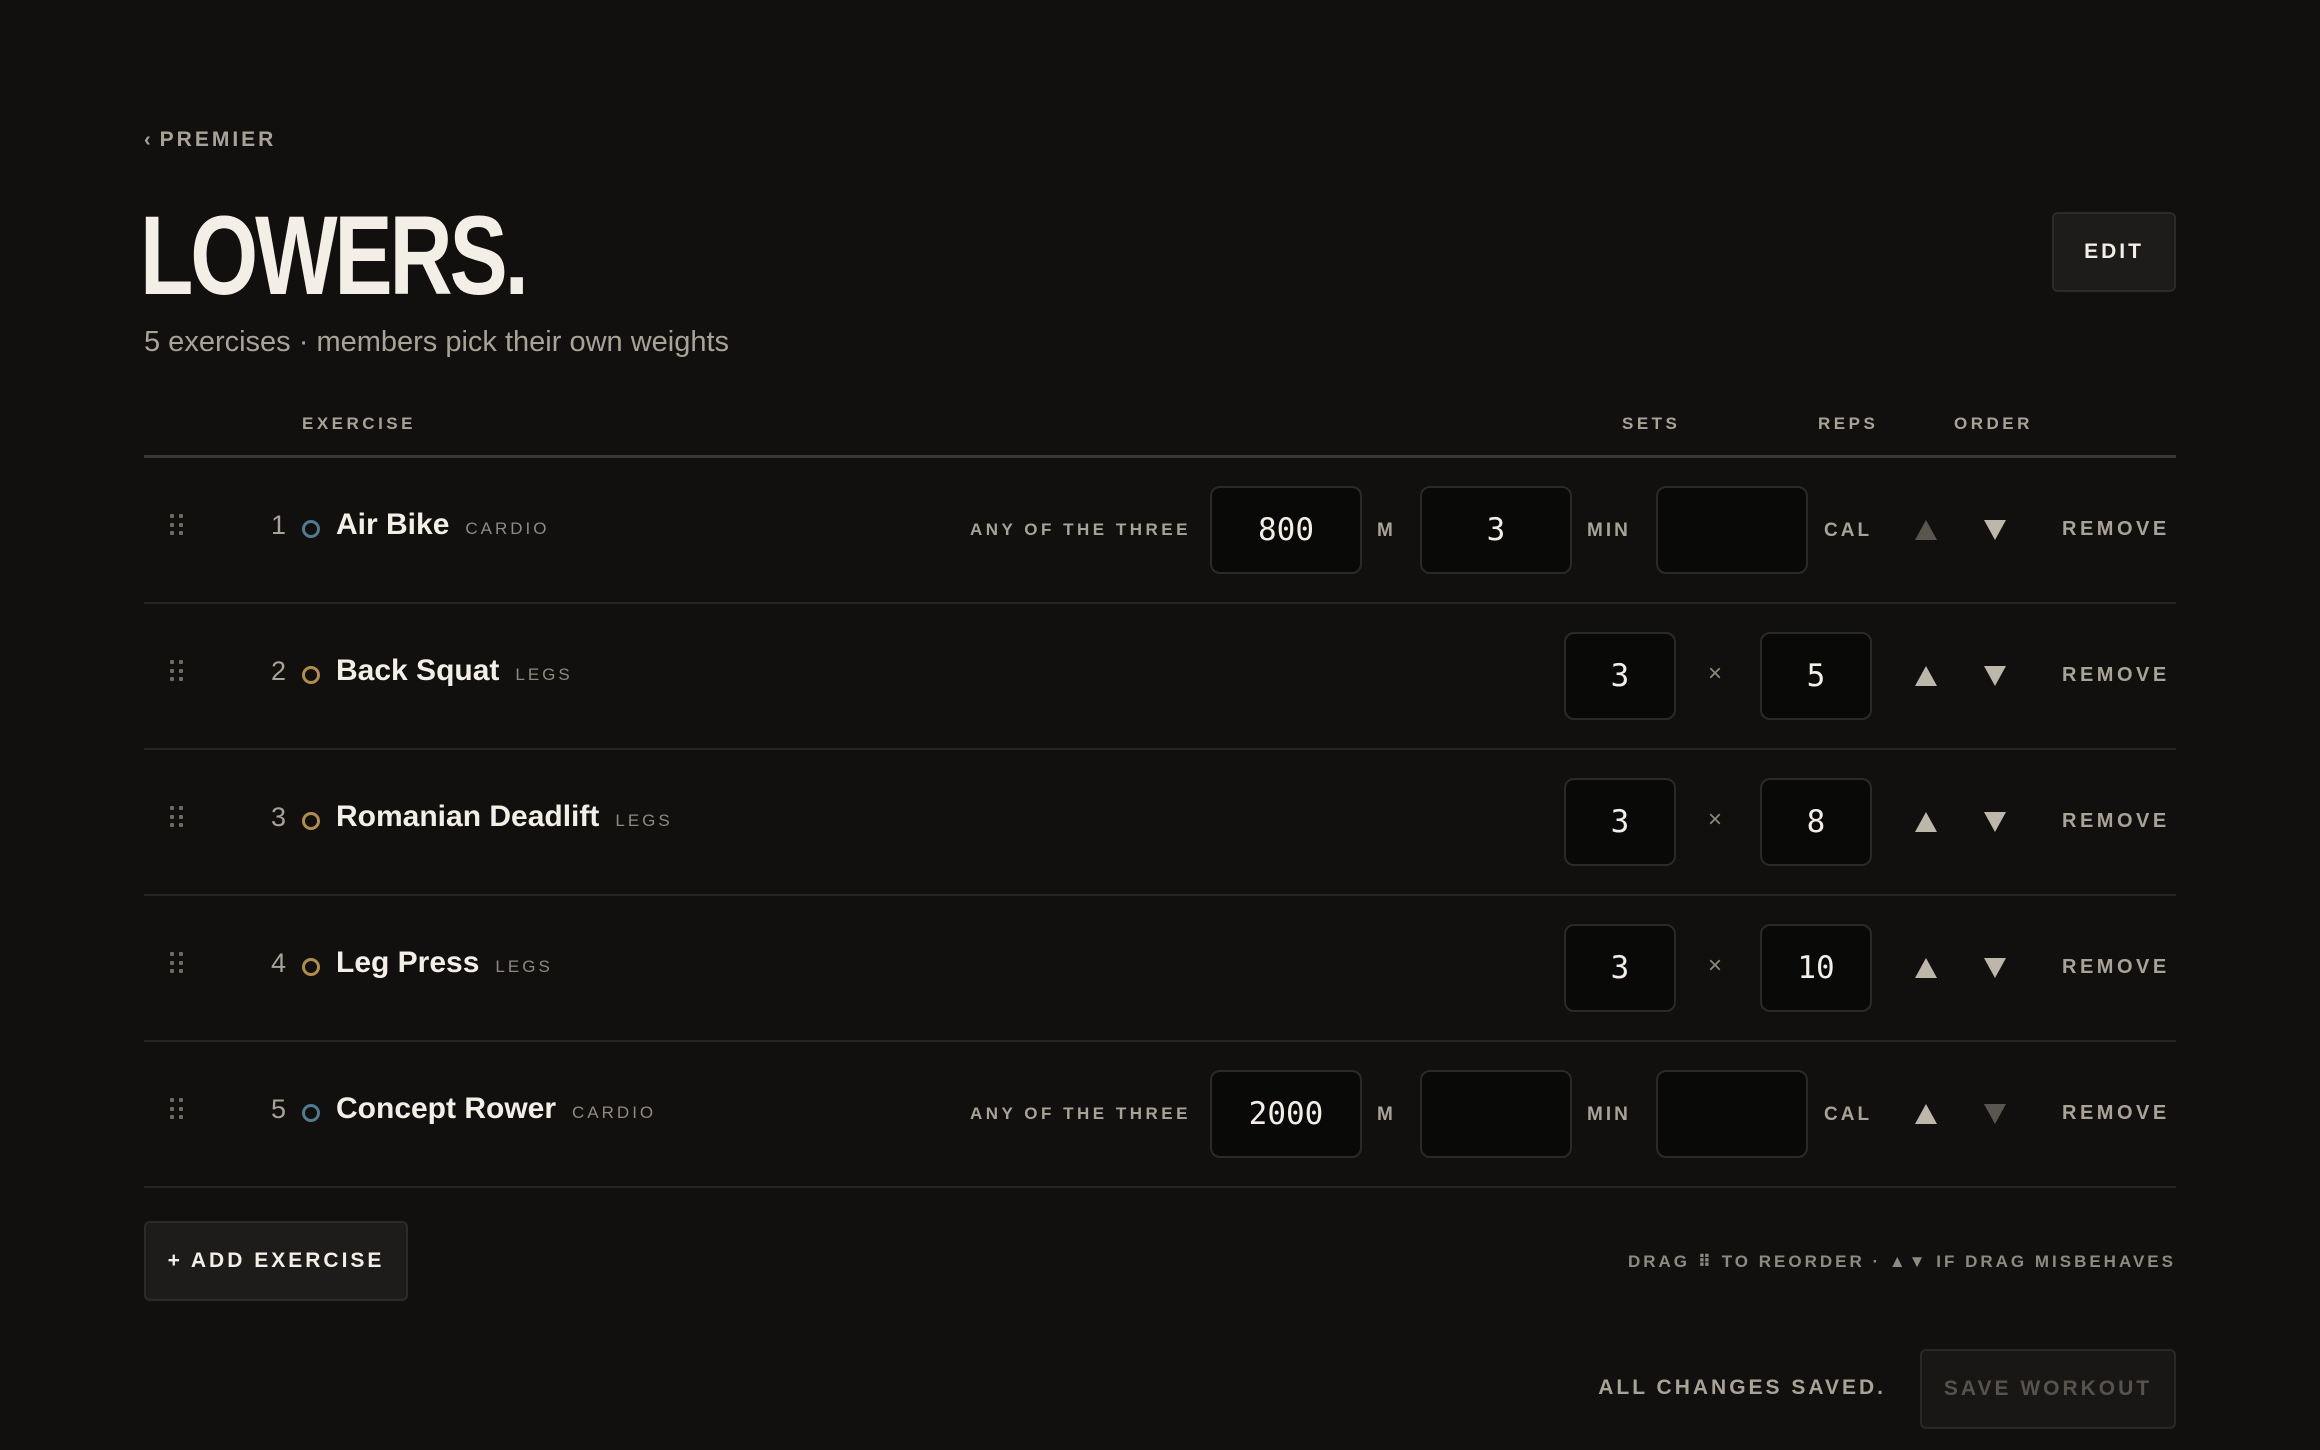 This screenshot has height=1450, width=2320. What do you see at coordinates (359, 423) in the screenshot?
I see `header-exercise: EXERCISE` at bounding box center [359, 423].